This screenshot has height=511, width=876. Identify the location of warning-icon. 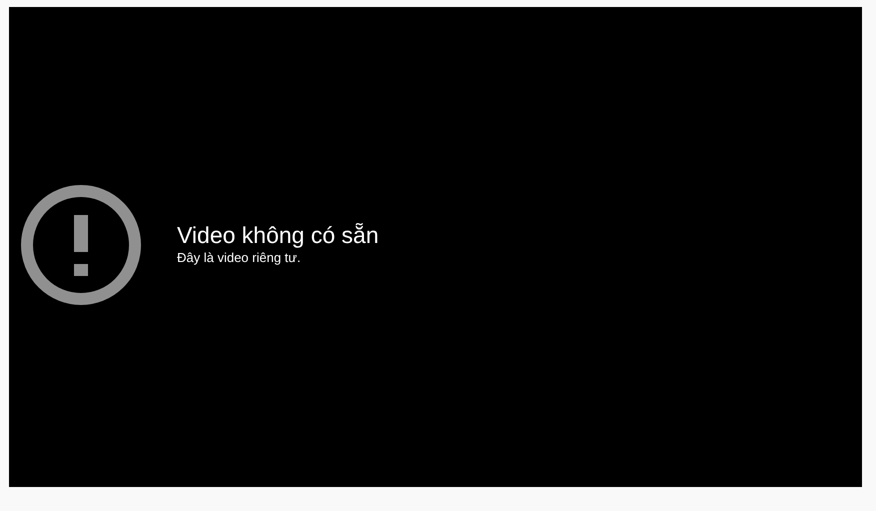
(81, 245).